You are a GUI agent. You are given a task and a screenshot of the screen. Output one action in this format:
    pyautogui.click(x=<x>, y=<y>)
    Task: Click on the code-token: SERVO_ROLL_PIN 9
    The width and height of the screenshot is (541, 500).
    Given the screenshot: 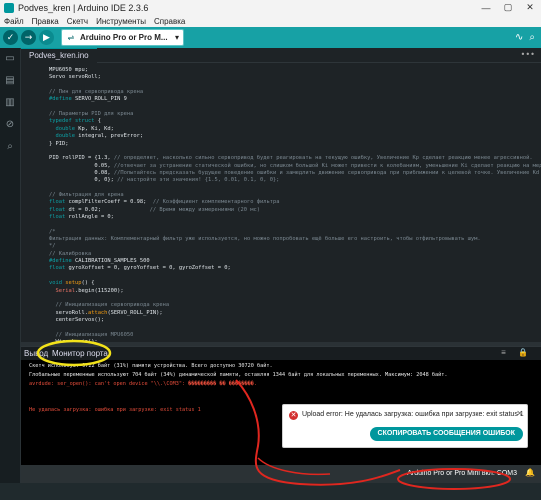 What is the action you would take?
    pyautogui.click(x=100, y=99)
    